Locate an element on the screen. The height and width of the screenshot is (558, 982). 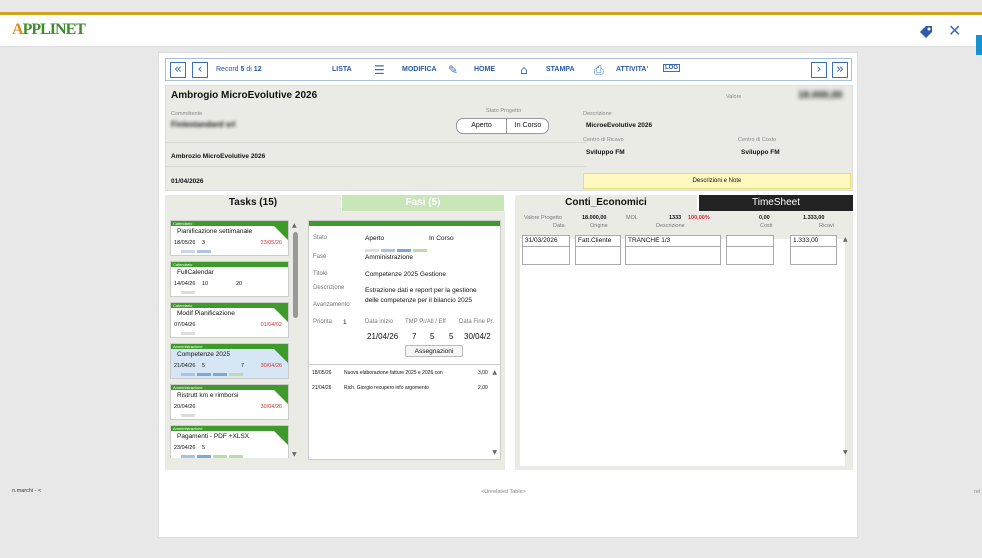
centro-ricavo-label: Centro di Ricavo is located at coordinates (603, 140).